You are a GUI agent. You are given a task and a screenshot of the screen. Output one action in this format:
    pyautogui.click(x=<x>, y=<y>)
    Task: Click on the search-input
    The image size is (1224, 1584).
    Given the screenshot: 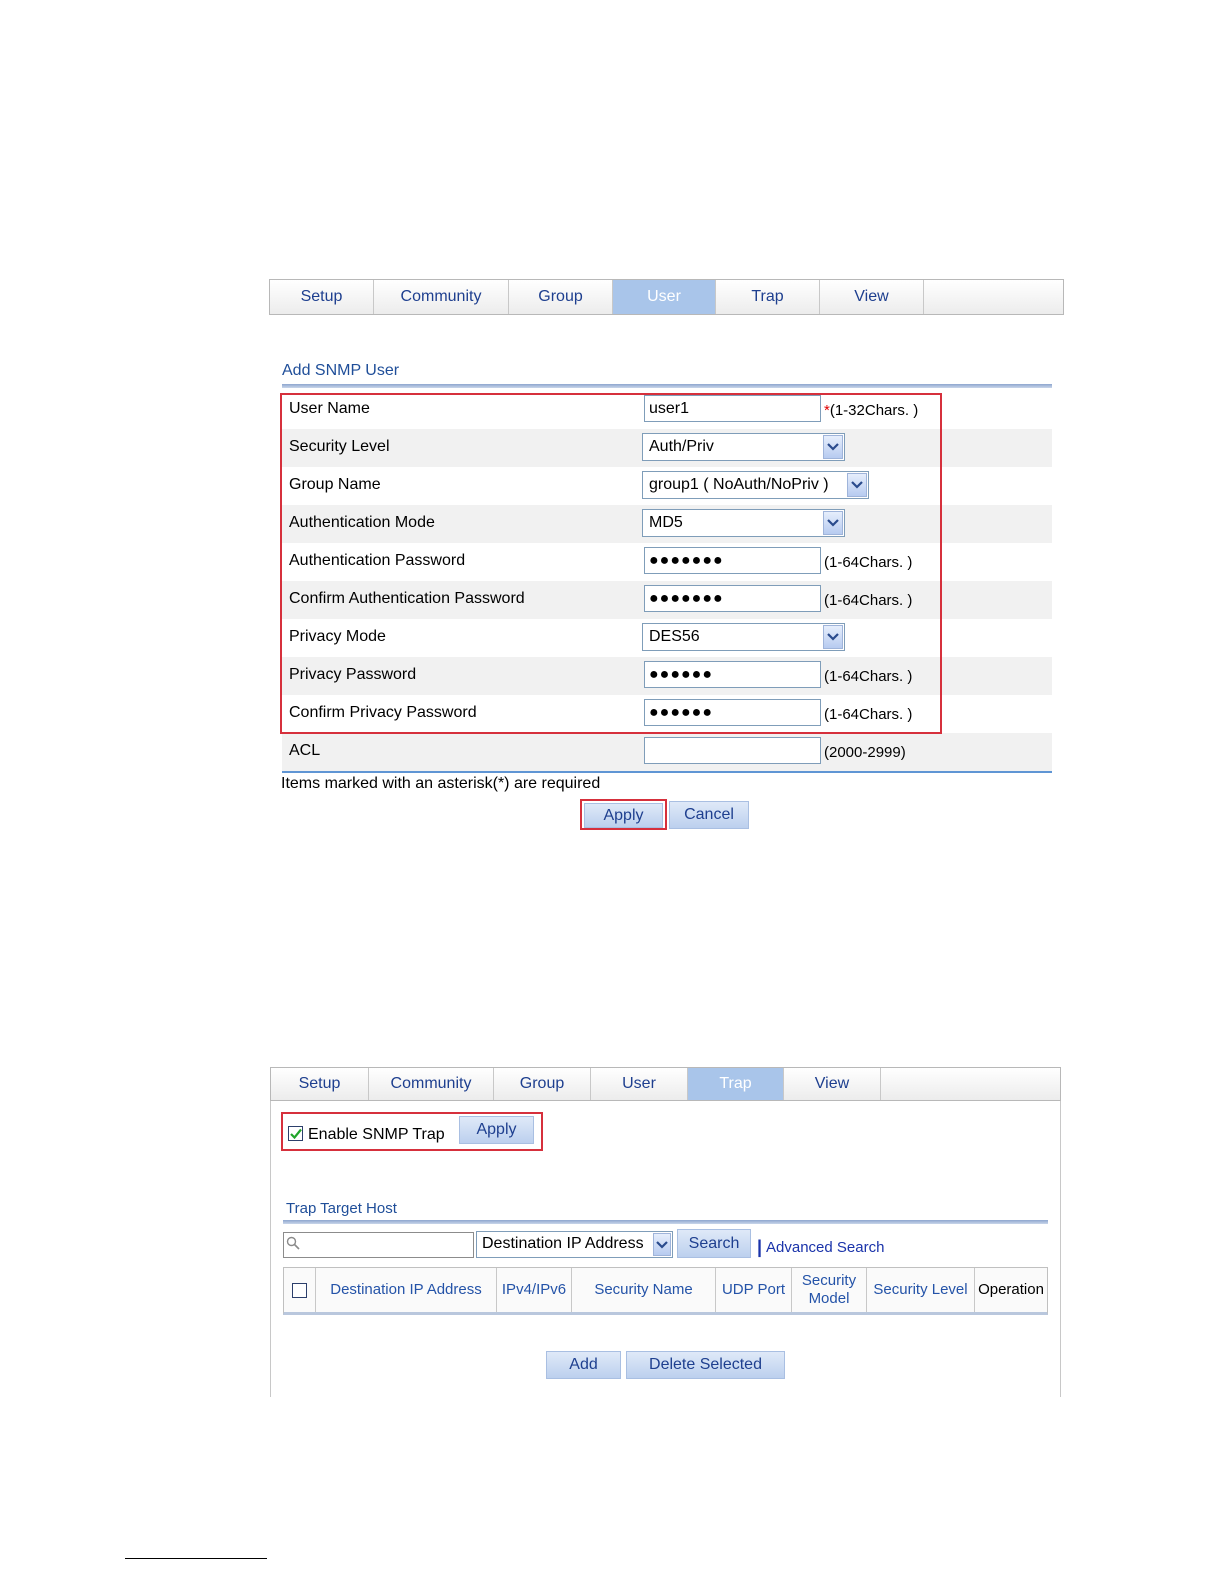 What is the action you would take?
    pyautogui.click(x=378, y=1245)
    